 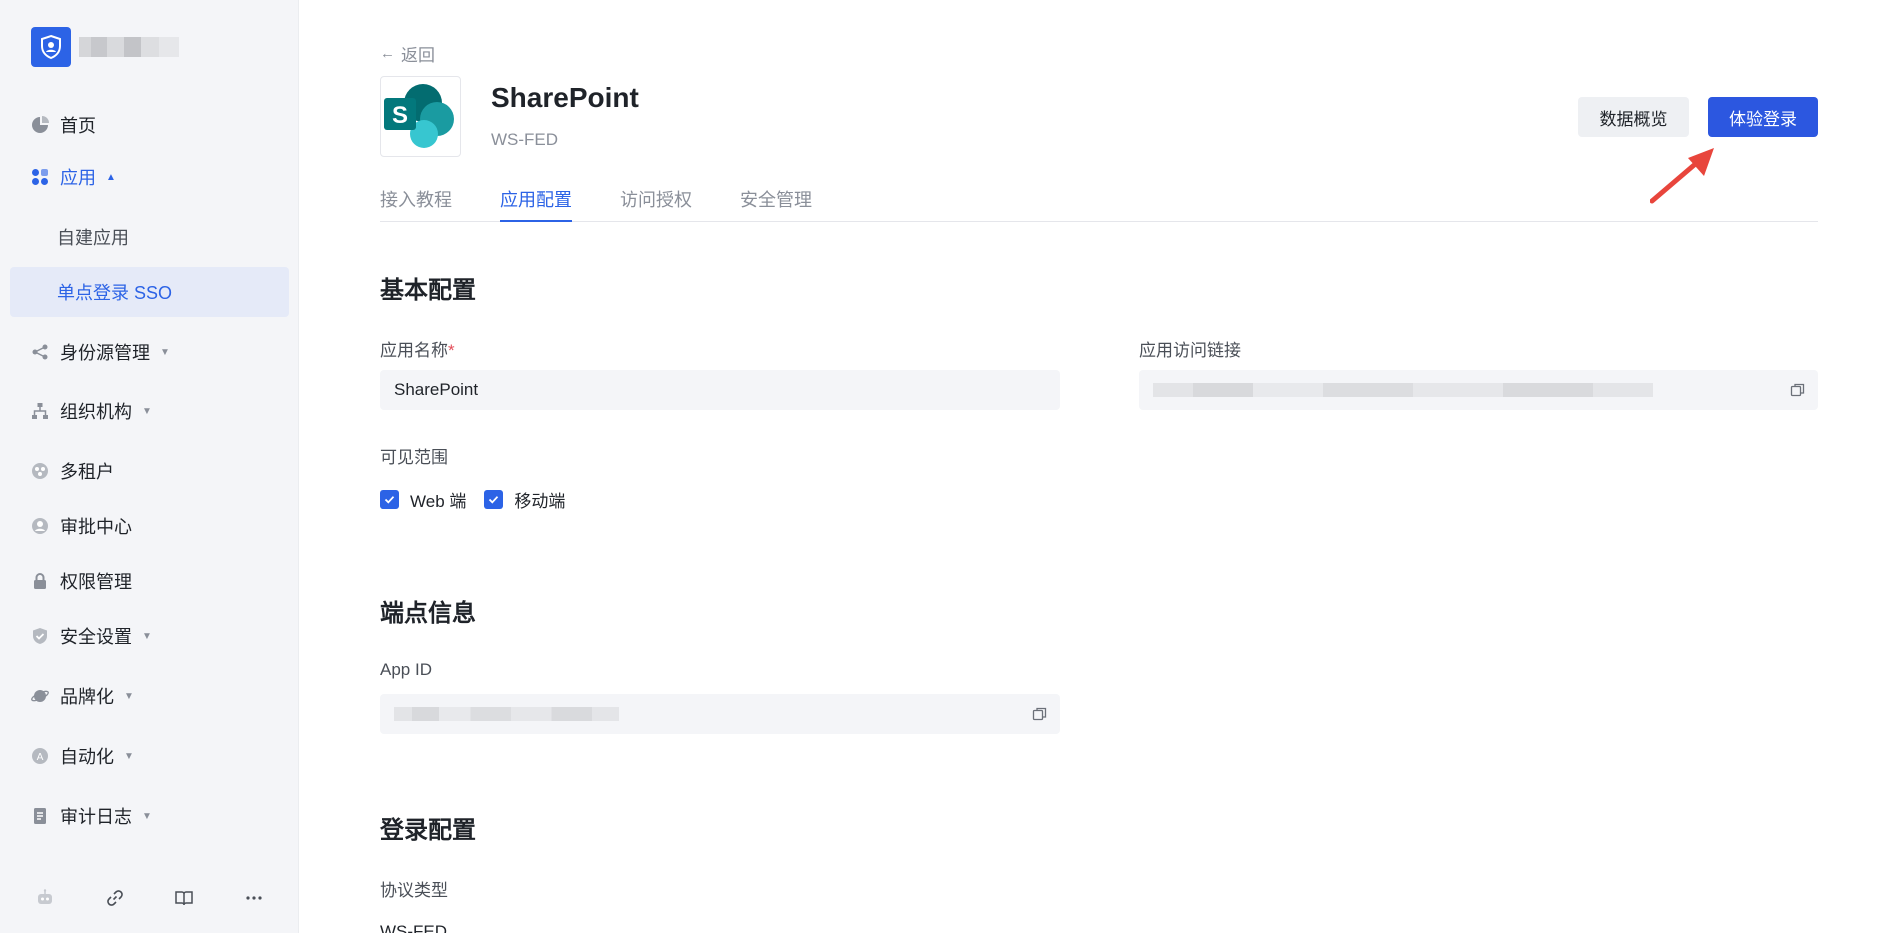 I want to click on share-icon, so click(x=40, y=352).